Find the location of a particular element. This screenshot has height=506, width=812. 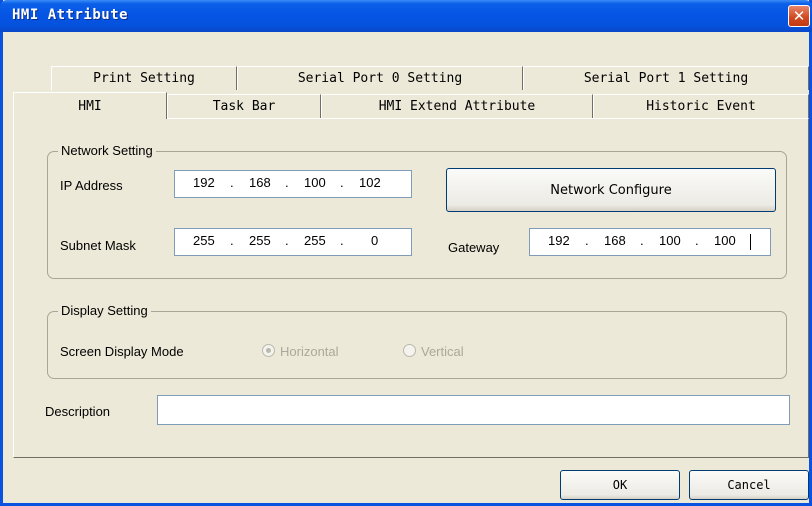

close-button: ✕ is located at coordinates (799, 16).